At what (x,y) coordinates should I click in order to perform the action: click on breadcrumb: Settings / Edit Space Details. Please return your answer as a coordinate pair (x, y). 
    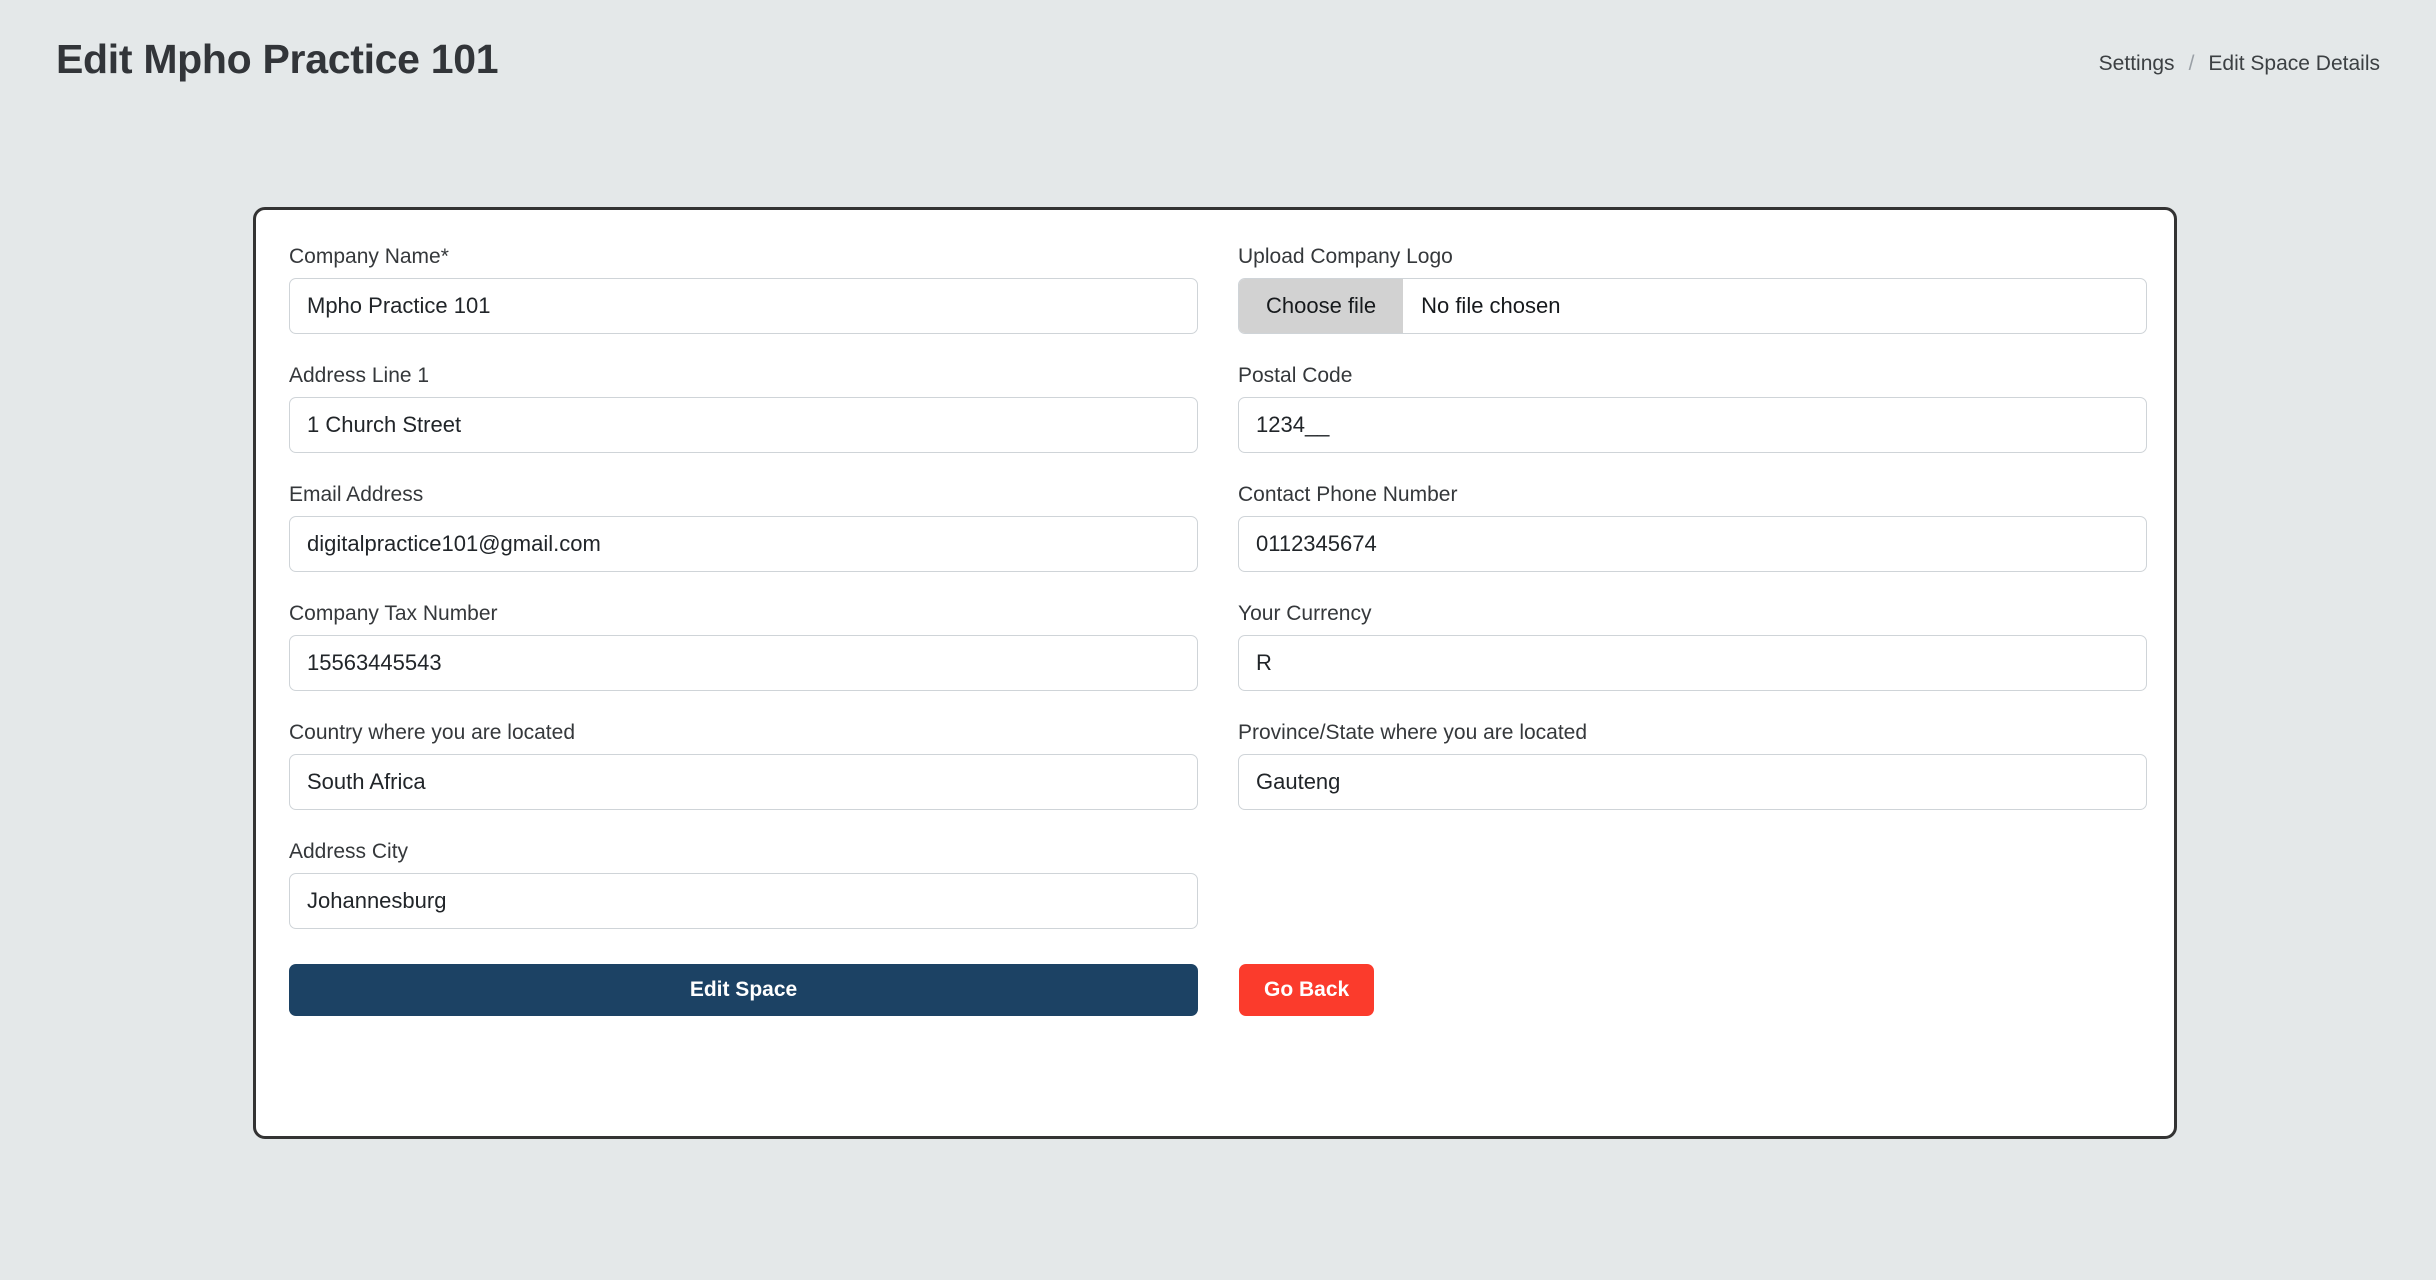
    Looking at the image, I should click on (2239, 64).